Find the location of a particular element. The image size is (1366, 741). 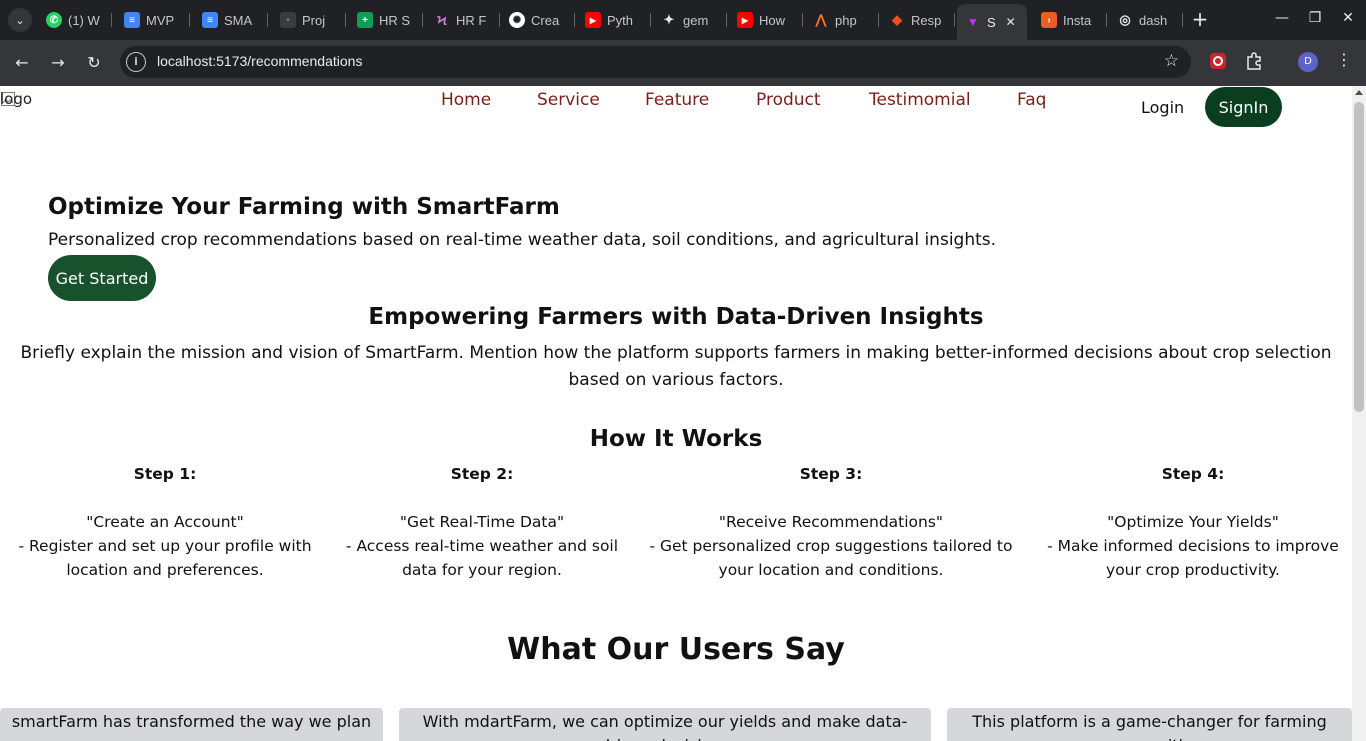

nav-faq: Faq is located at coordinates (1031, 100).